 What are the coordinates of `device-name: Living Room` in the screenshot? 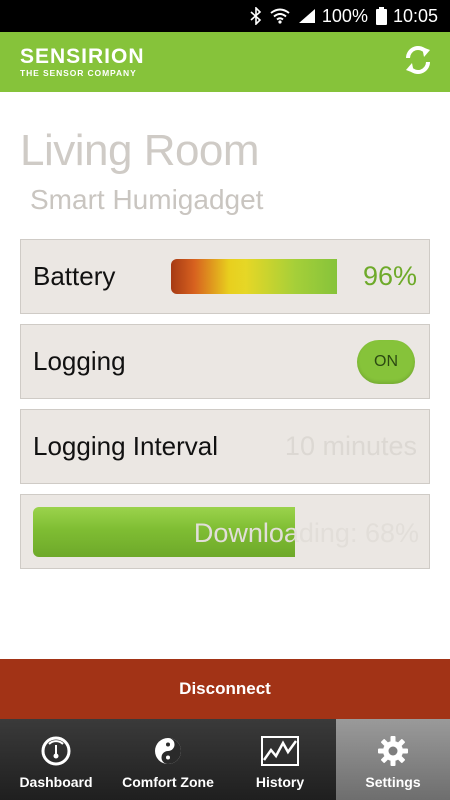 It's located at (140, 150).